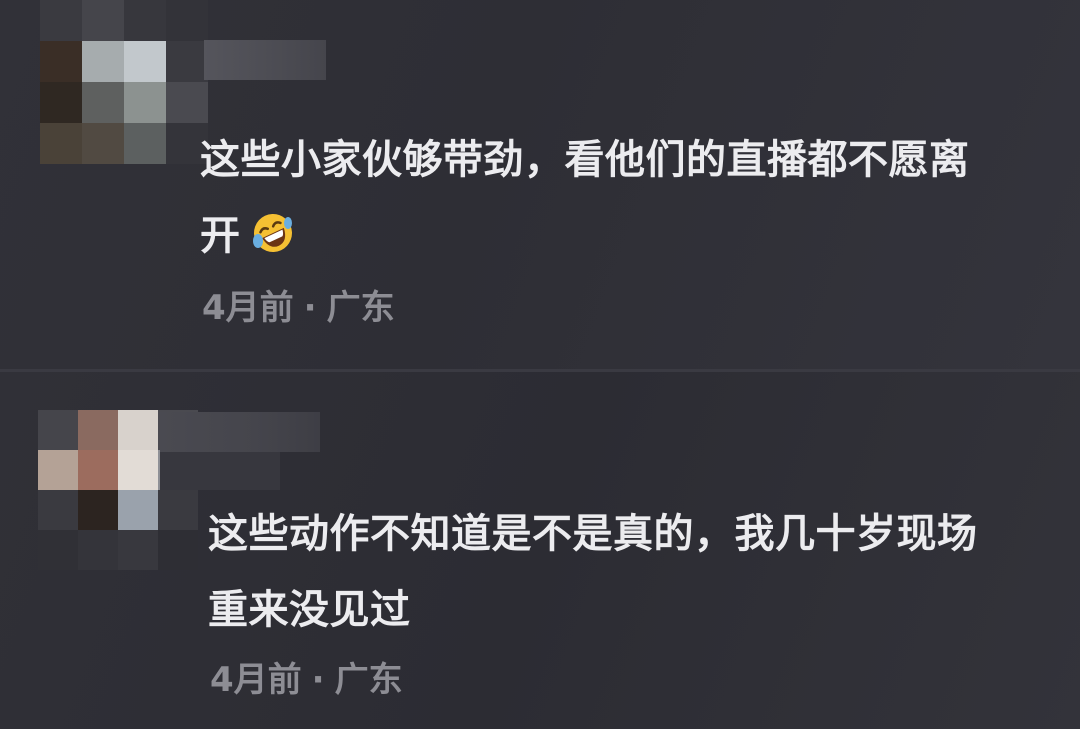 The width and height of the screenshot is (1080, 729). I want to click on rolling-laughing-emoji-icon, so click(272, 233).